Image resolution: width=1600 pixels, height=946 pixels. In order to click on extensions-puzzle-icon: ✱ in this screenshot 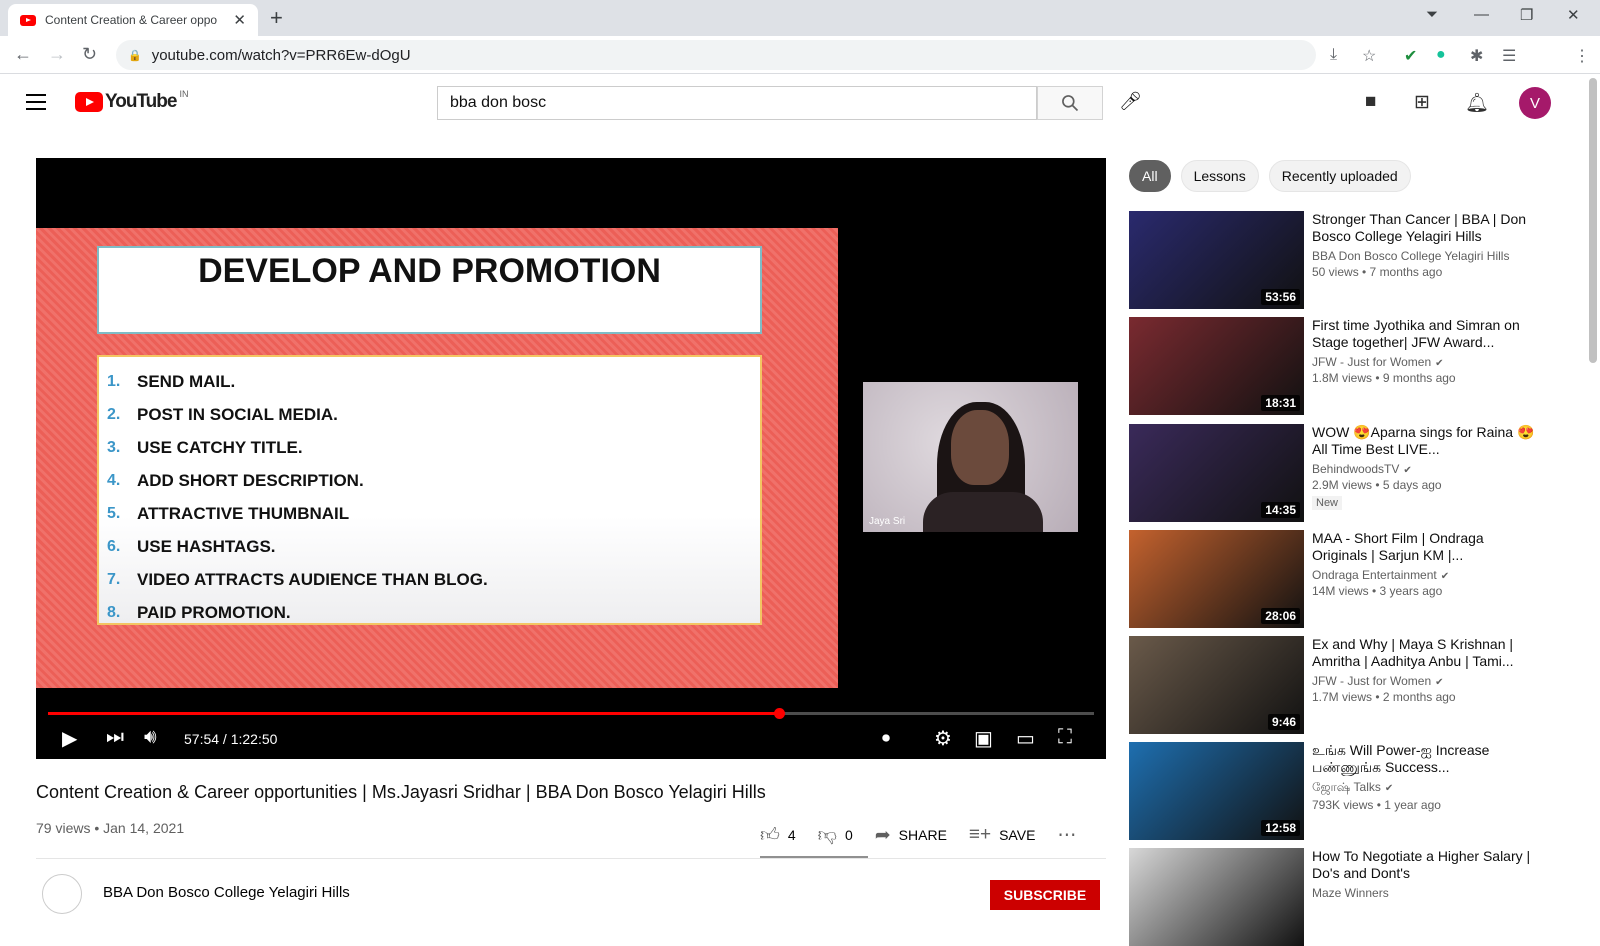, I will do `click(1476, 56)`.